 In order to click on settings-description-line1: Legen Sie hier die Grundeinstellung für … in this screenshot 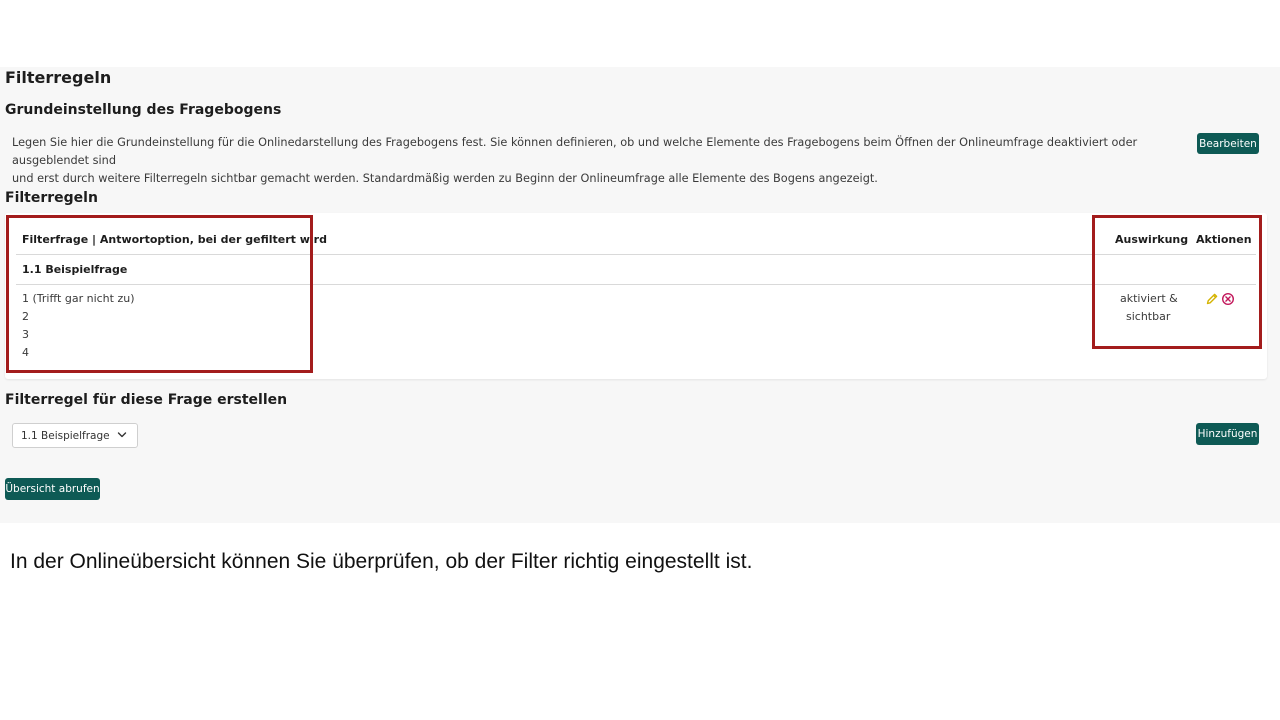, I will do `click(575, 151)`.